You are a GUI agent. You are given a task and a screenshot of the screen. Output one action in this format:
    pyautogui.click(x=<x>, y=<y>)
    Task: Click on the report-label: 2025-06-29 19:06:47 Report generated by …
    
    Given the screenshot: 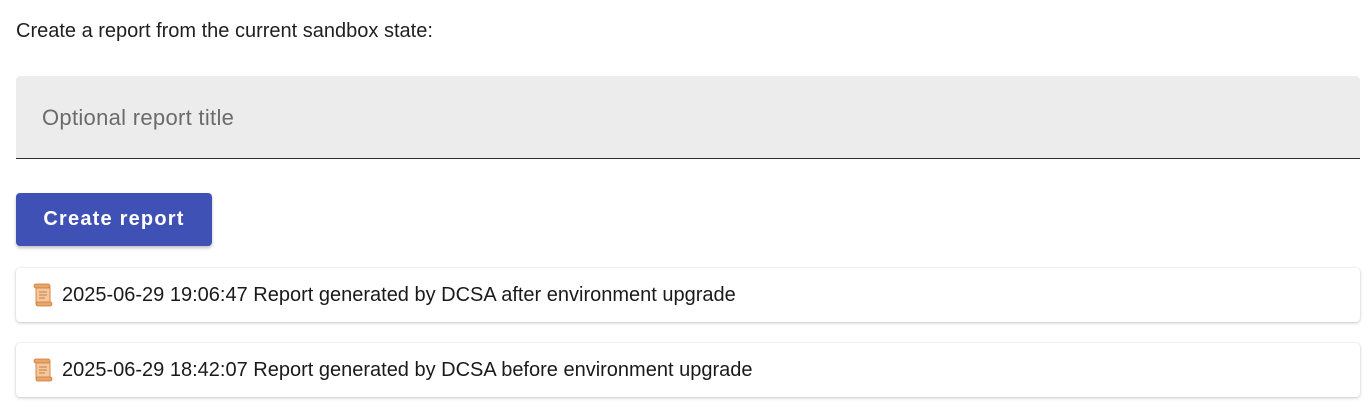 What is the action you would take?
    pyautogui.click(x=399, y=295)
    